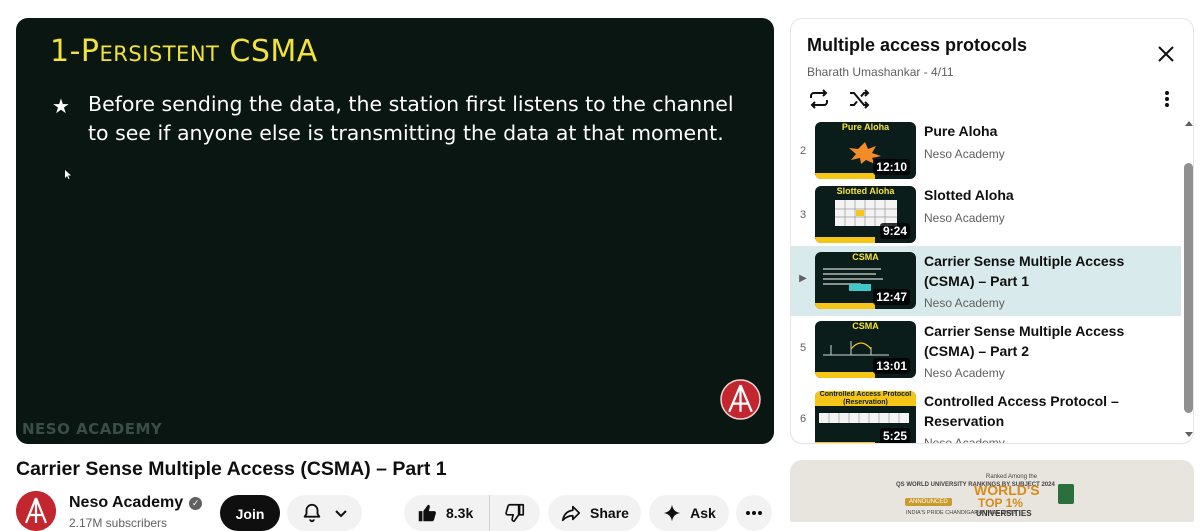  Describe the element at coordinates (891, 167) in the screenshot. I see `duration-badge: 12:10` at that location.